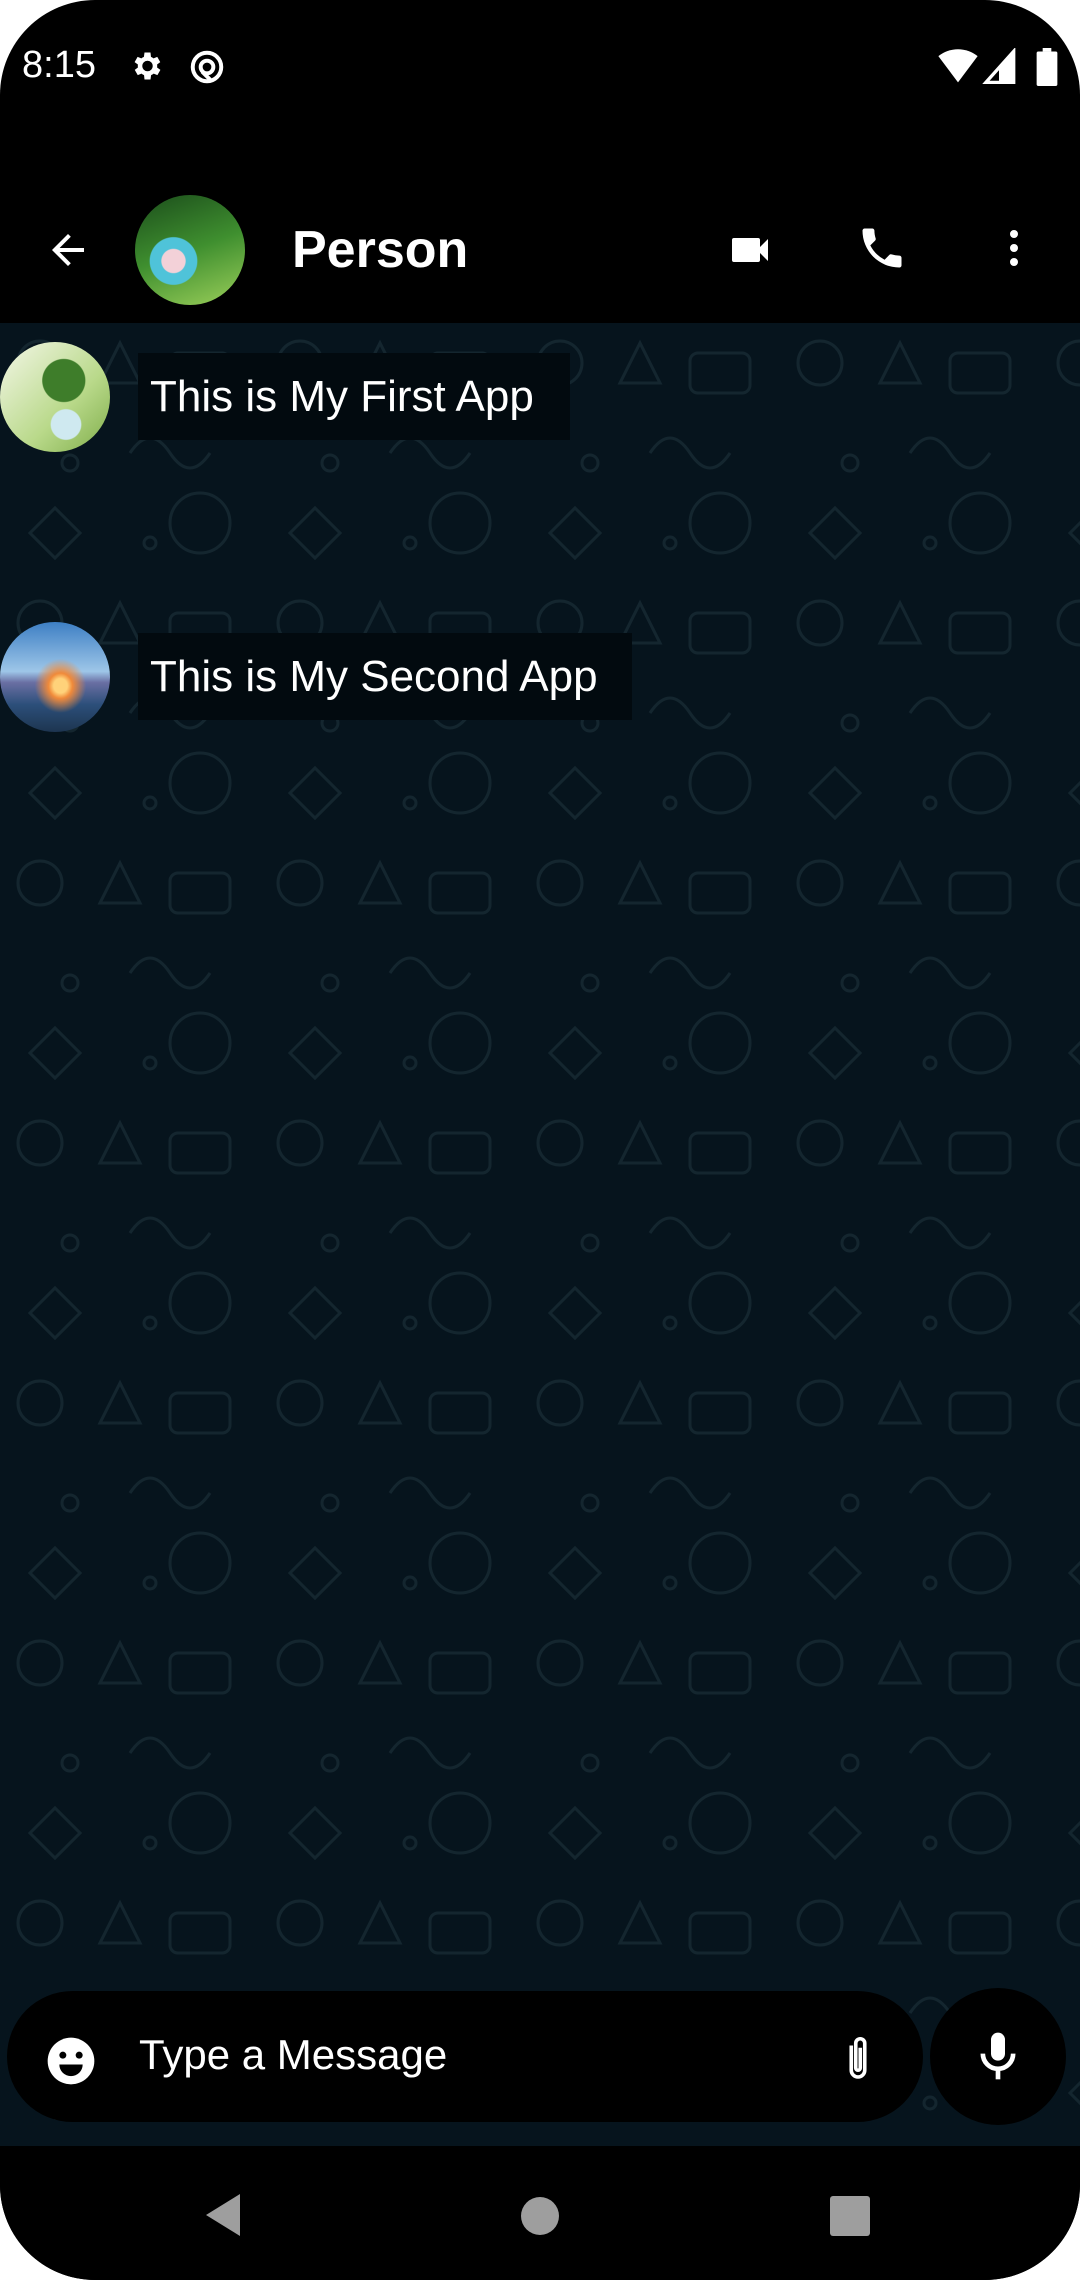  Describe the element at coordinates (540, 2216) in the screenshot. I see `nav-home-icon` at that location.